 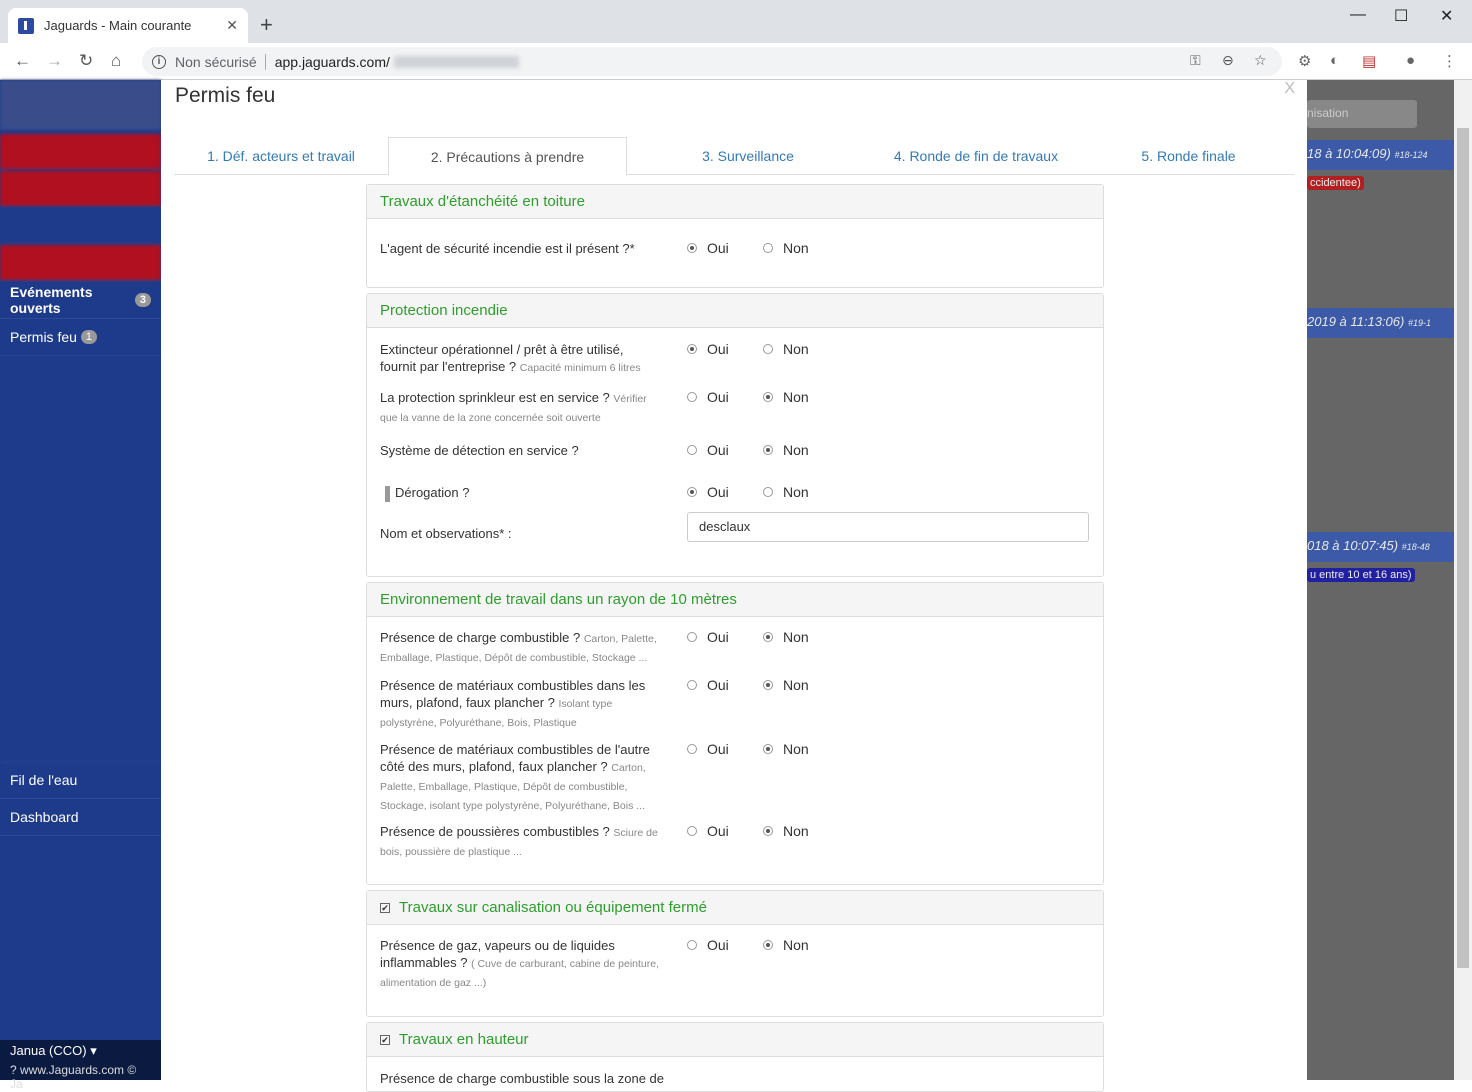 I want to click on event-id: #18-124, so click(x=1411, y=155).